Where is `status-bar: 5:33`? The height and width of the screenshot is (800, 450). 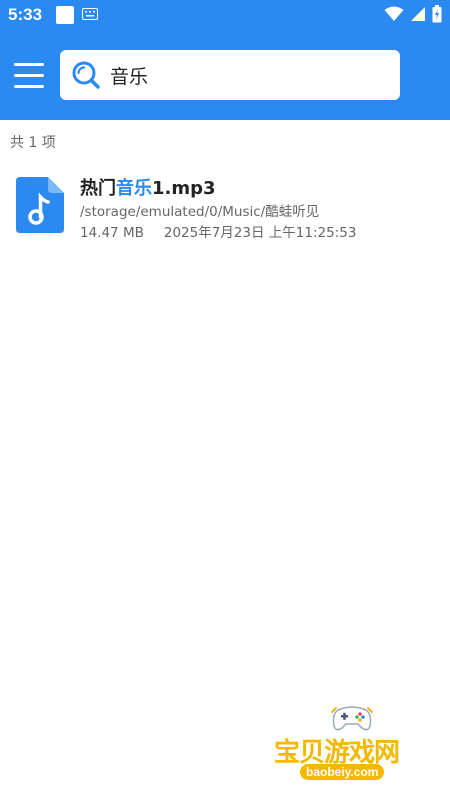
status-bar: 5:33 is located at coordinates (225, 15).